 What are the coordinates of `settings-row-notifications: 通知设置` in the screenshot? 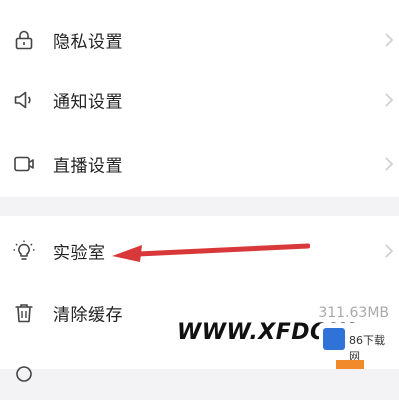 It's located at (199, 100).